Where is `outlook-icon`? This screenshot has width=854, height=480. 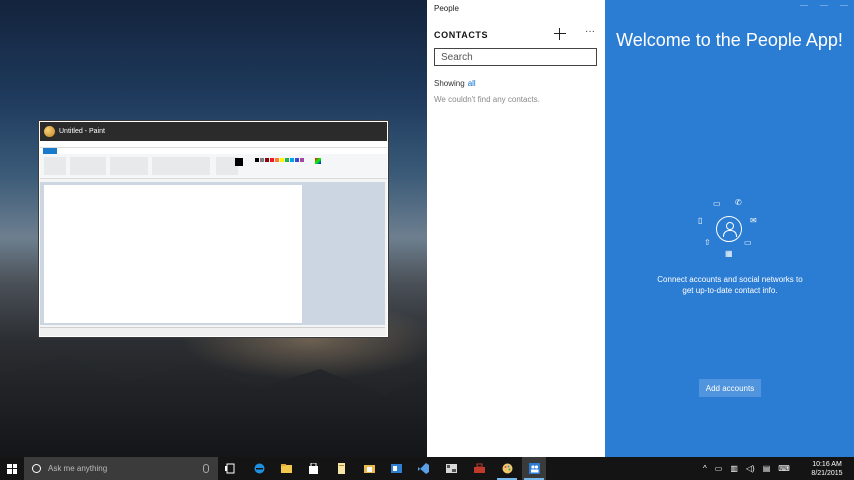 outlook-icon is located at coordinates (396, 468).